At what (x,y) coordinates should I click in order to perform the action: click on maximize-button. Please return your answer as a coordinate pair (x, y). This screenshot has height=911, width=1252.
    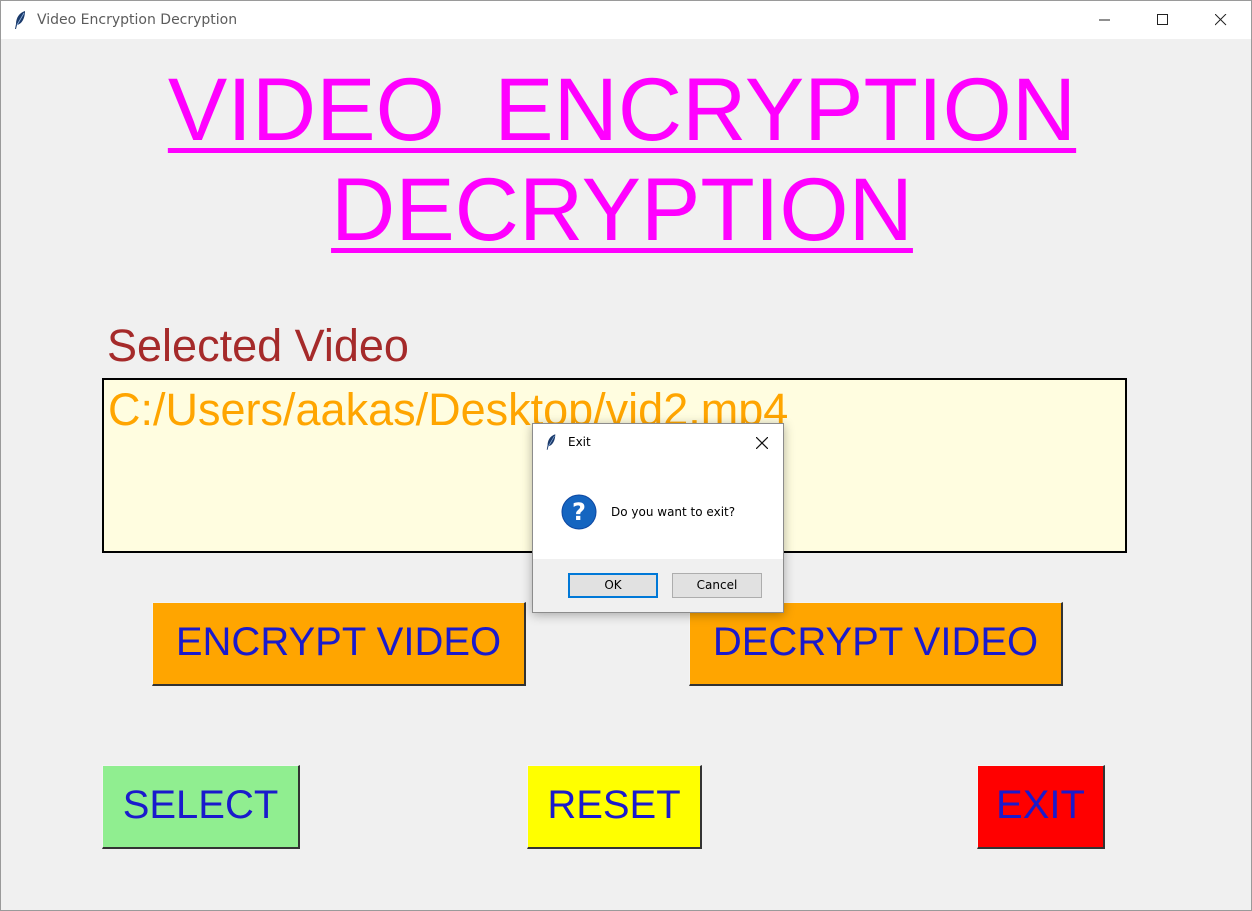
    Looking at the image, I should click on (1163, 20).